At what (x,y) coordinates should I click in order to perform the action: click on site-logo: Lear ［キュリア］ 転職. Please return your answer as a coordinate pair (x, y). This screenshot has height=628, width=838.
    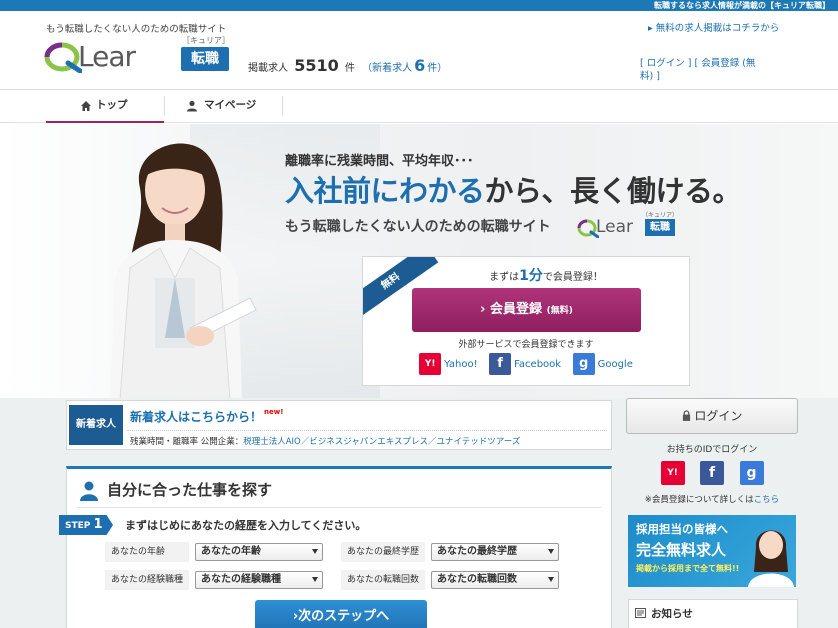
    Looking at the image, I should click on (139, 59).